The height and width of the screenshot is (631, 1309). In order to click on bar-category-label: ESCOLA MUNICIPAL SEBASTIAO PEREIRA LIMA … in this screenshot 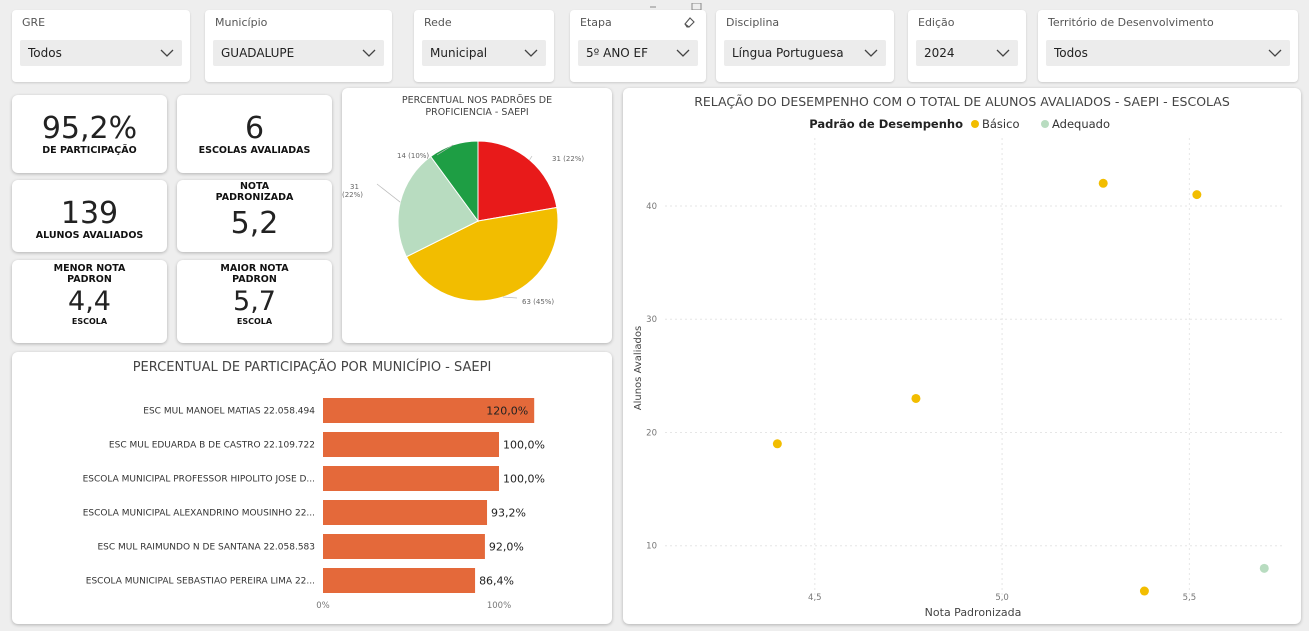, I will do `click(200, 582)`.